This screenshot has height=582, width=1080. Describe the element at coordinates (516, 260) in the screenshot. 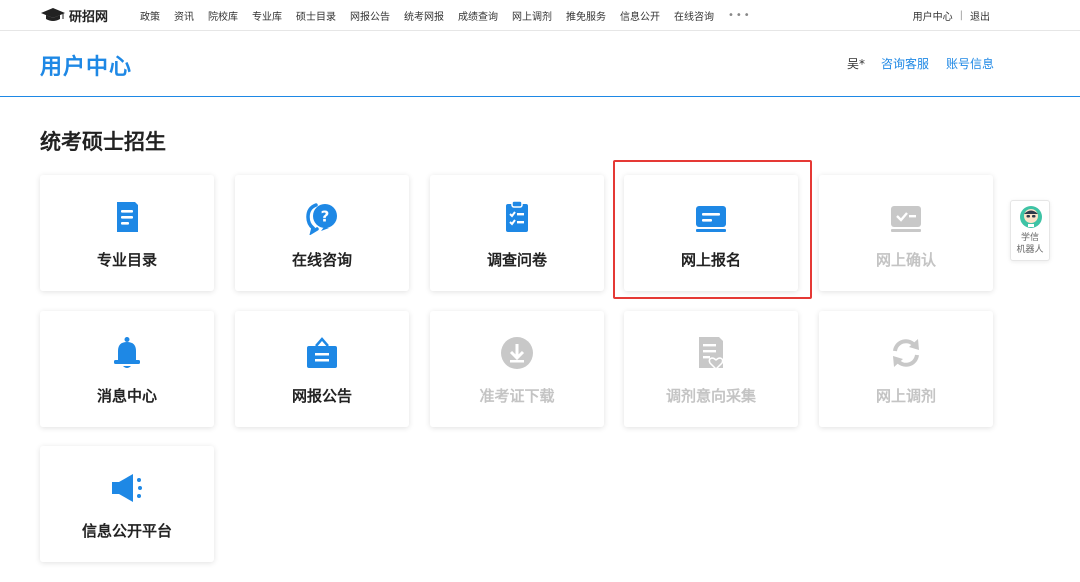

I see `card-label: 调查问卷` at that location.